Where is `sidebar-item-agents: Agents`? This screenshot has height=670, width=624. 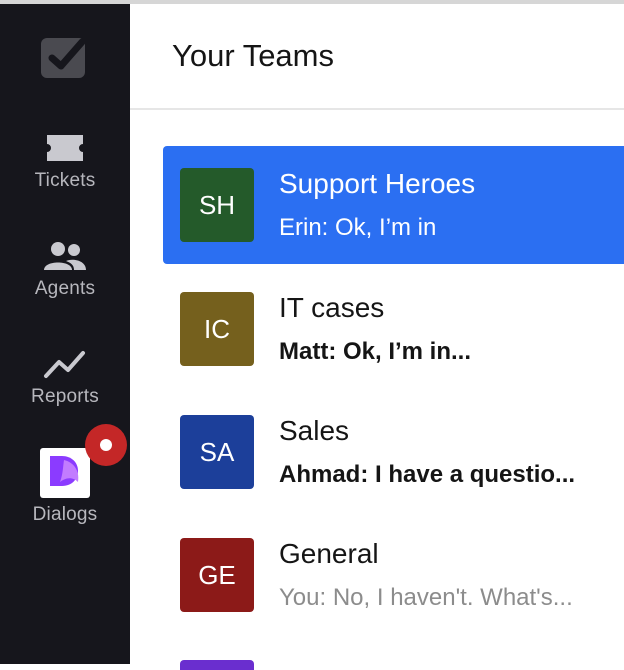
sidebar-item-agents: Agents is located at coordinates (65, 270).